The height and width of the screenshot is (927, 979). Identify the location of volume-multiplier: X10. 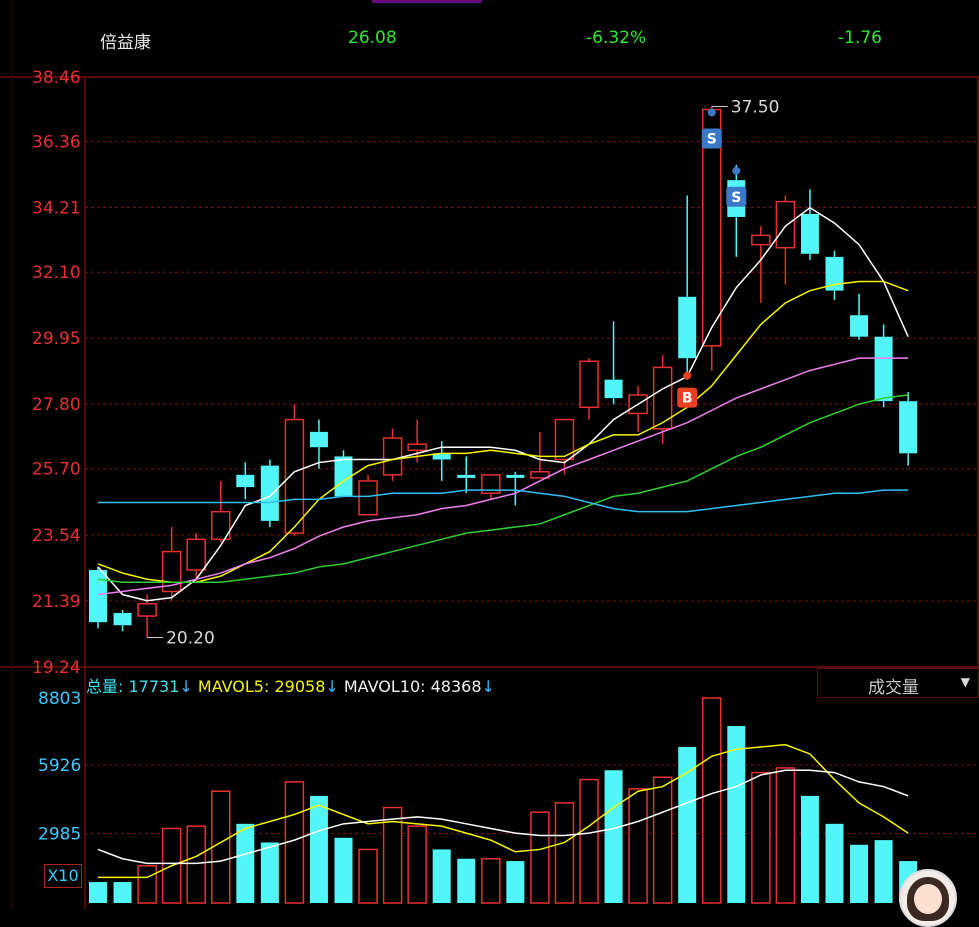
(63, 876).